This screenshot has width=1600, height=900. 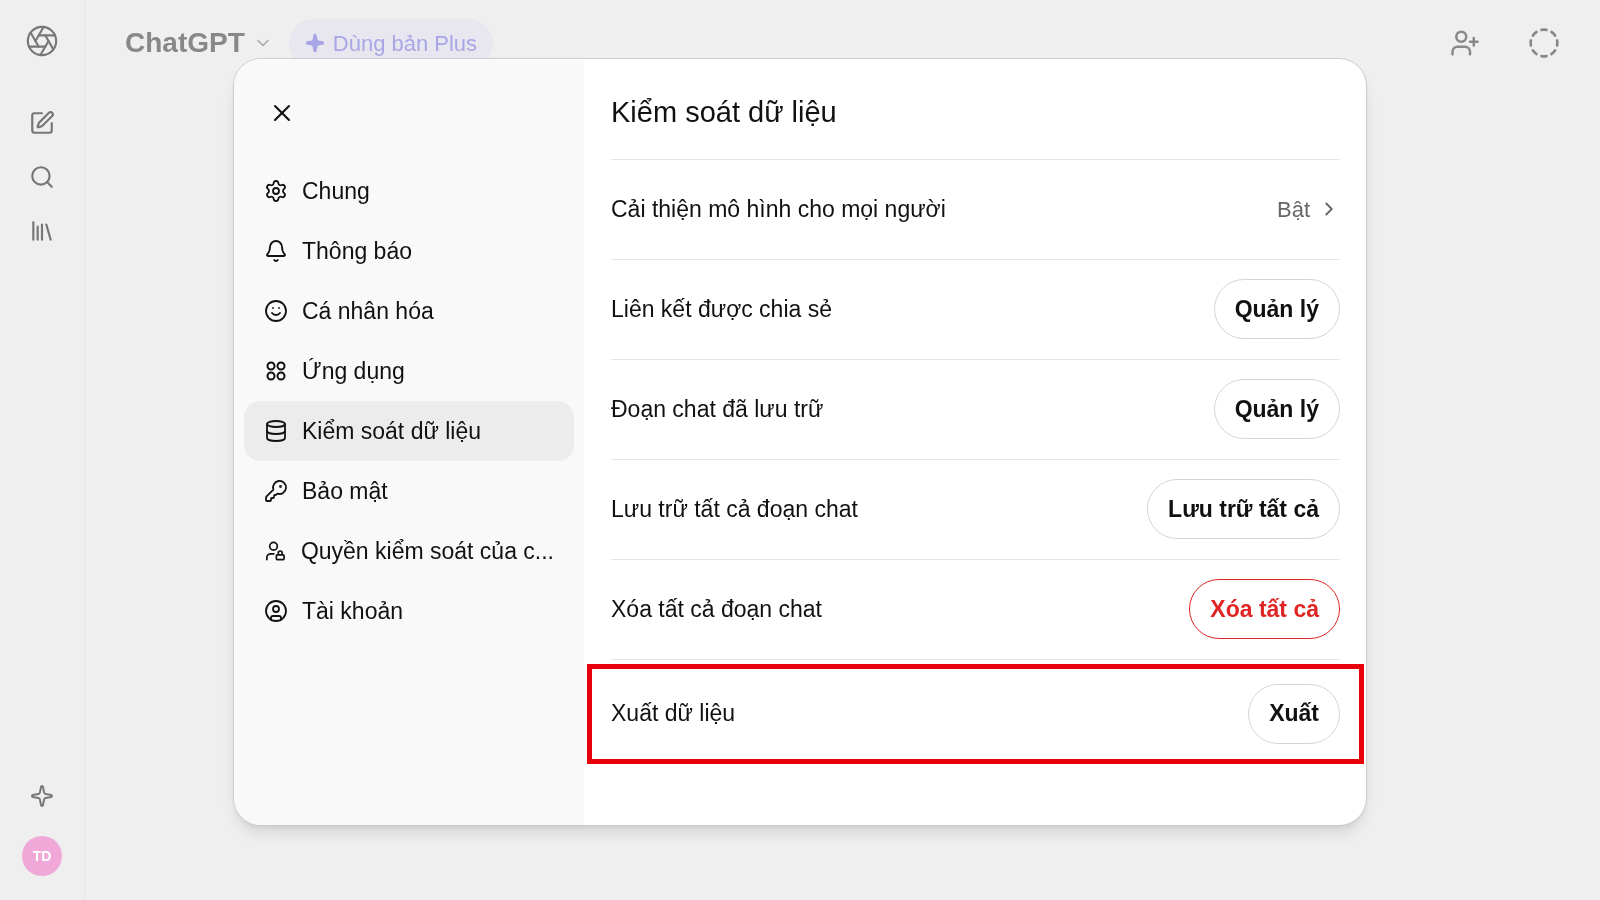 I want to click on user-lock-icon, so click(x=275, y=551).